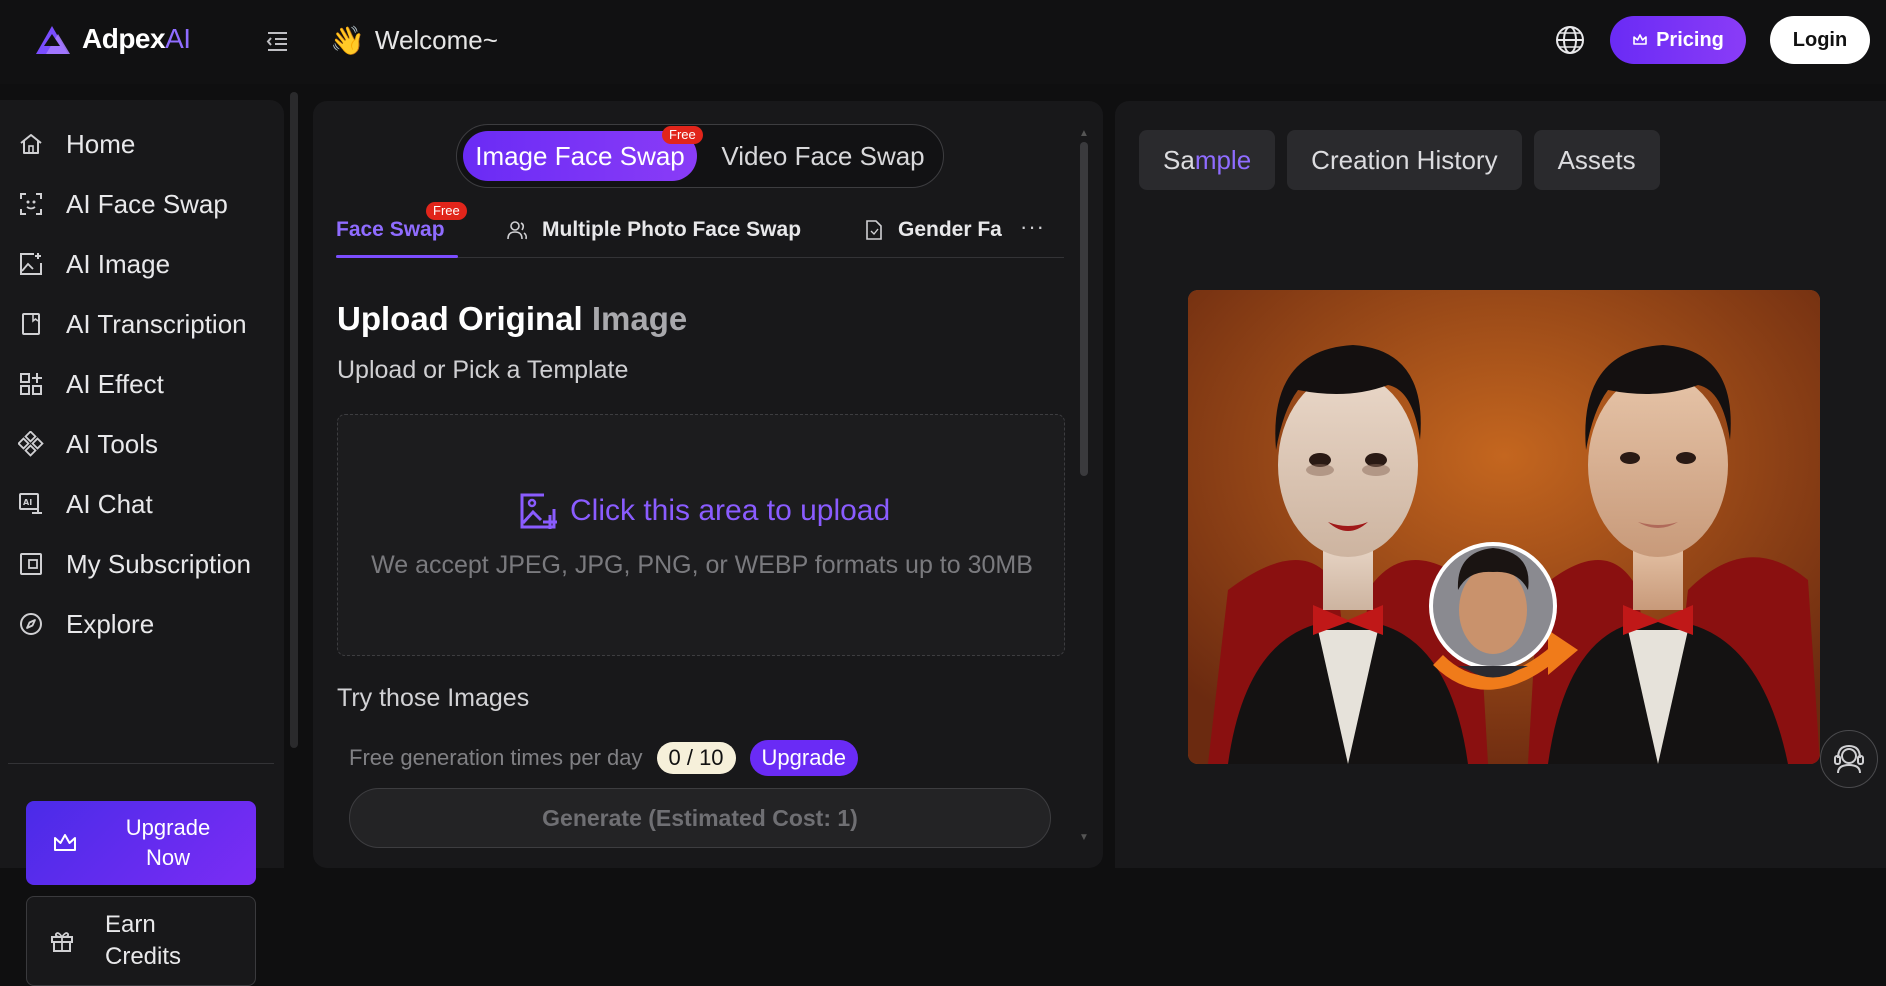 This screenshot has width=1886, height=986. I want to click on svg-text: AI, so click(27, 502).